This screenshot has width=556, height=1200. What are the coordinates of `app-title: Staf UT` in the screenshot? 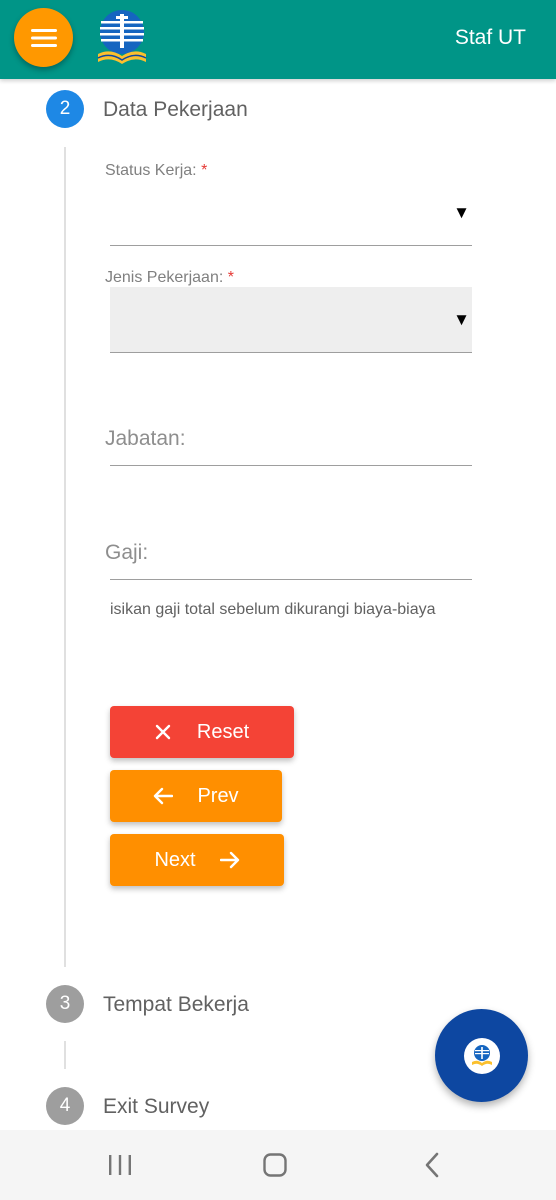 It's located at (490, 37).